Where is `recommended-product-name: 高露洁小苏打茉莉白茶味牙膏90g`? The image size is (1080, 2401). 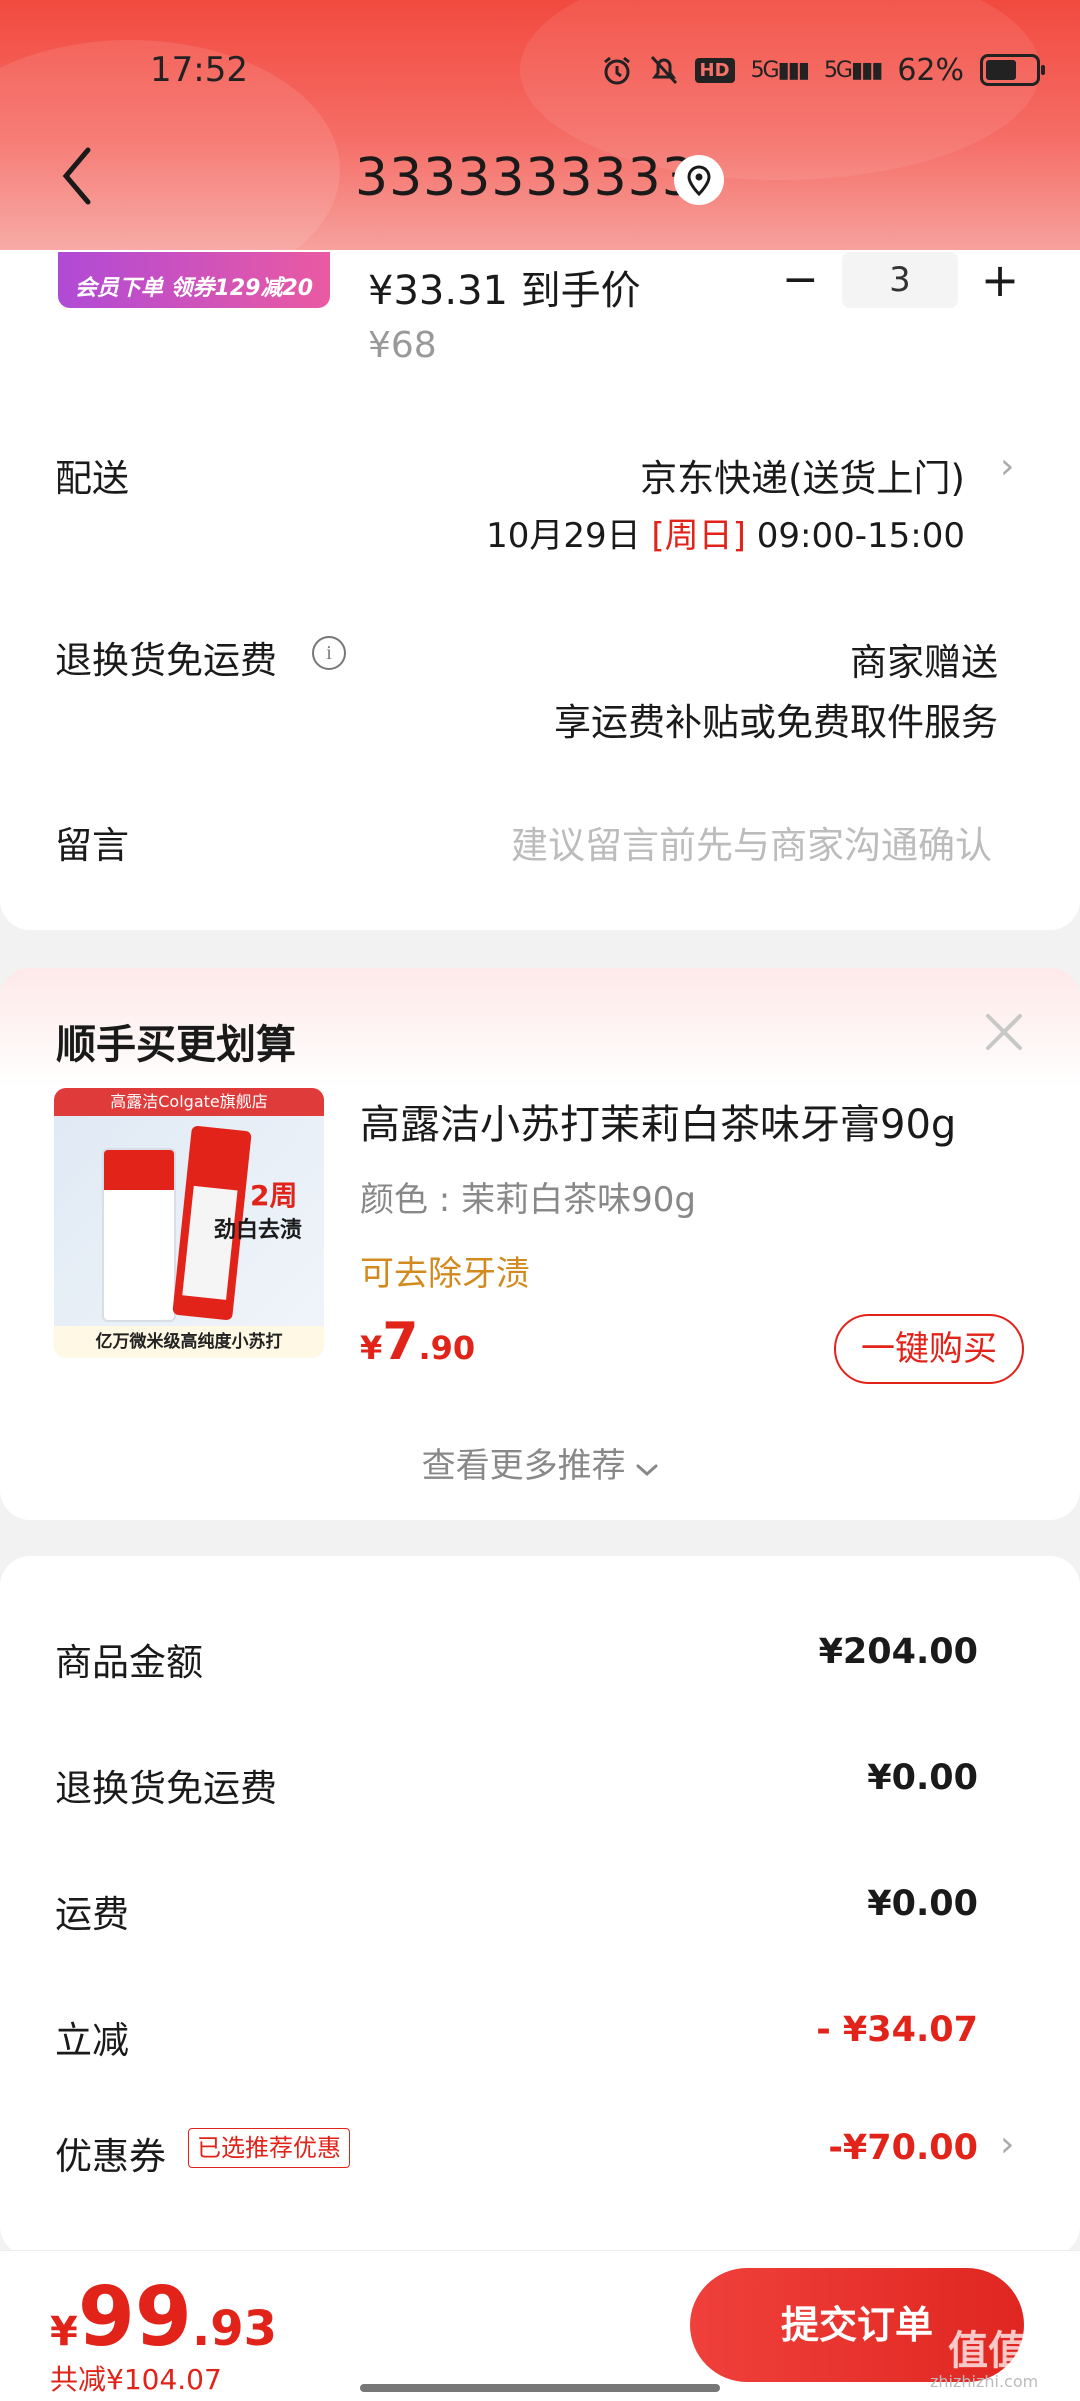 recommended-product-name: 高露洁小苏打茉莉白茶味牙膏90g is located at coordinates (658, 1121).